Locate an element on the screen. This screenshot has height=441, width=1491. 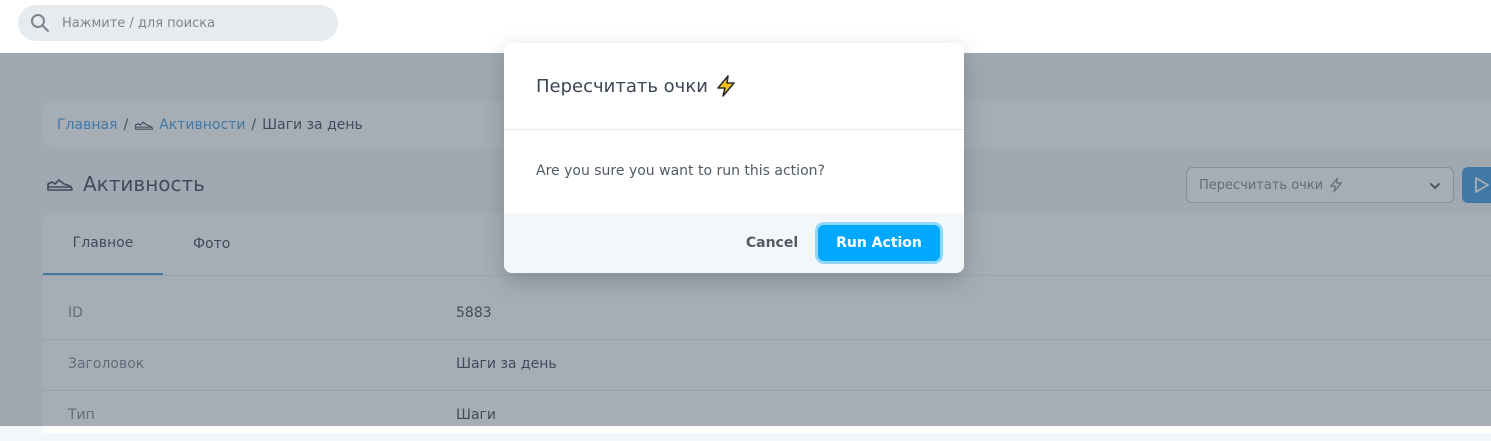
search-box is located at coordinates (178, 23).